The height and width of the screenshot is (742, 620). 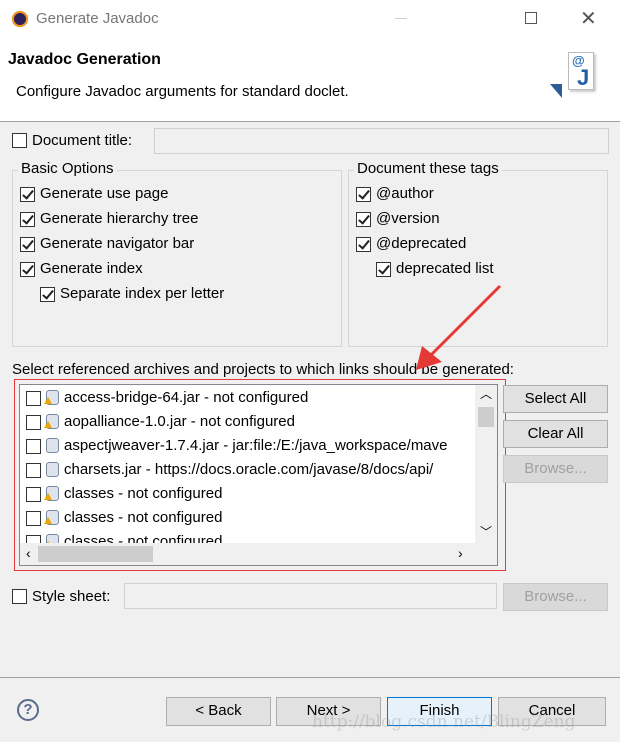 What do you see at coordinates (445, 268) in the screenshot?
I see `tag-label: deprecated list` at bounding box center [445, 268].